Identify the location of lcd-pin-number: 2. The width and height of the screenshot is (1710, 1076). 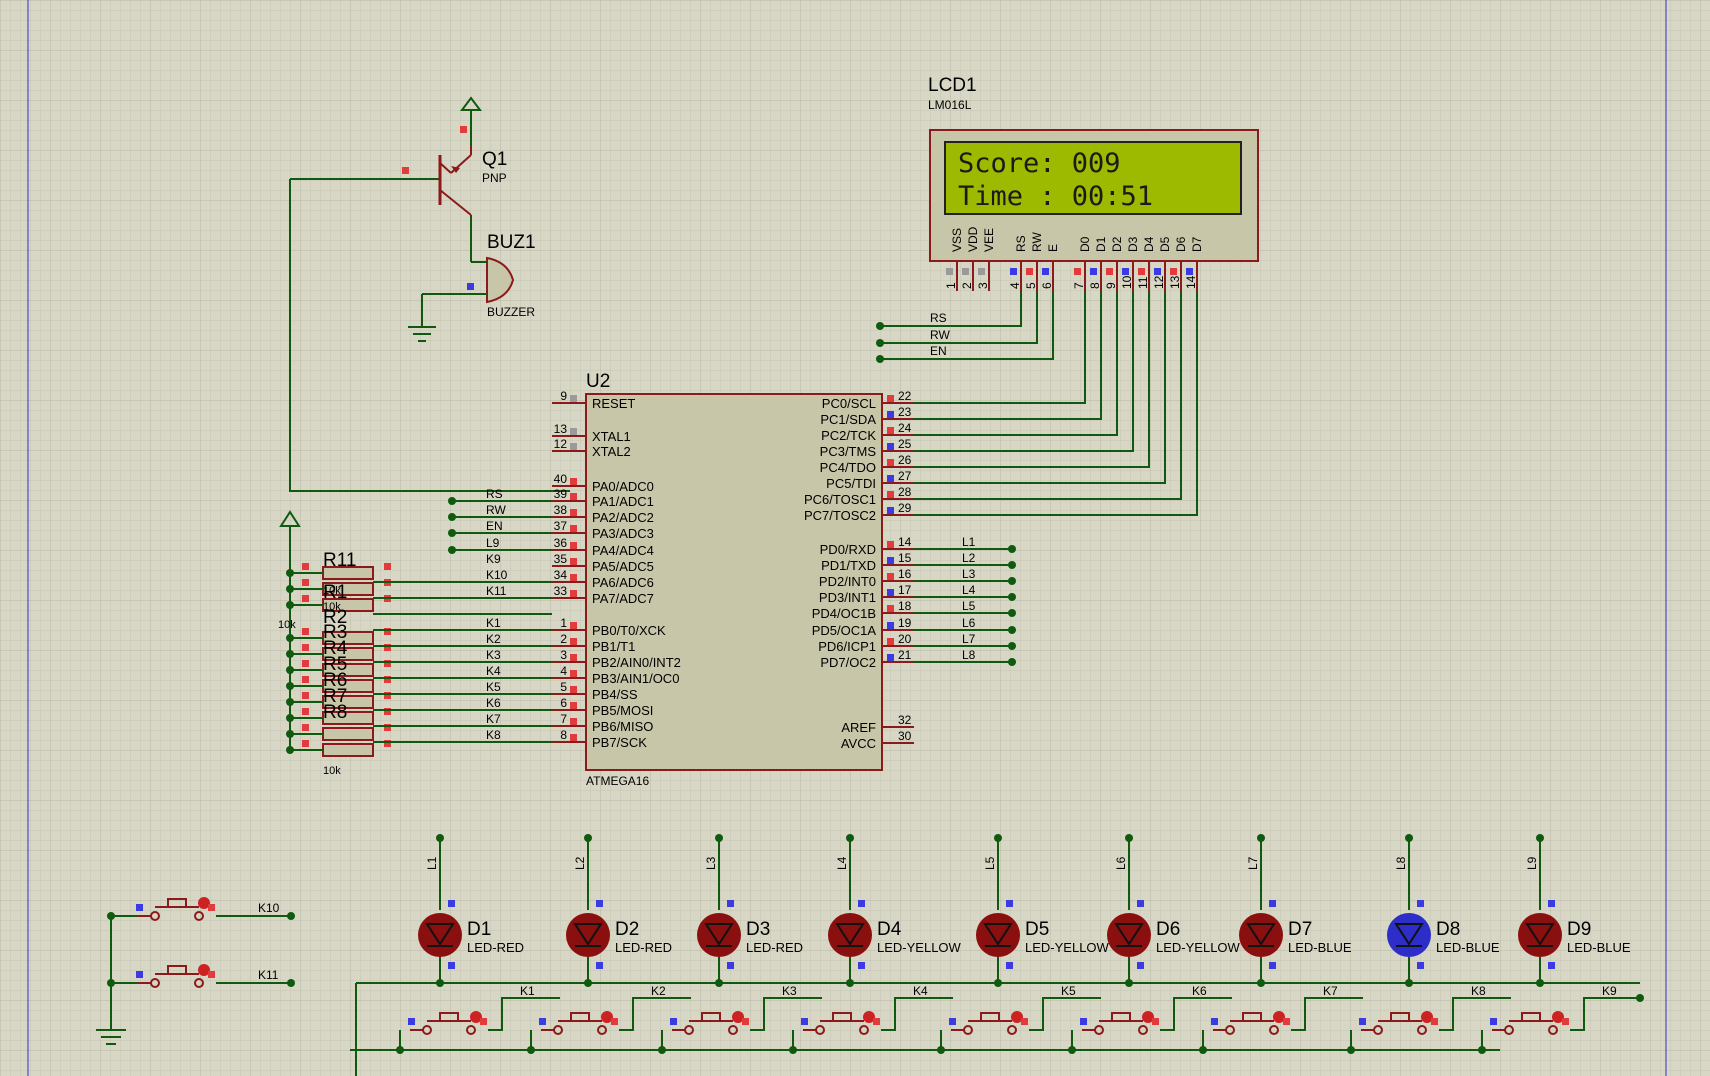
(967, 285).